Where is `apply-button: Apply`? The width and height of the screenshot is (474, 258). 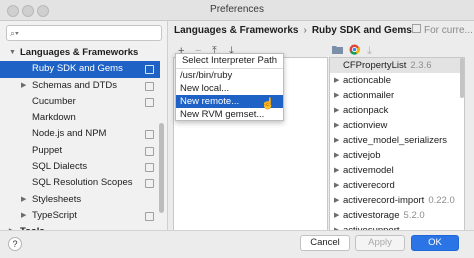 apply-button: Apply is located at coordinates (380, 243).